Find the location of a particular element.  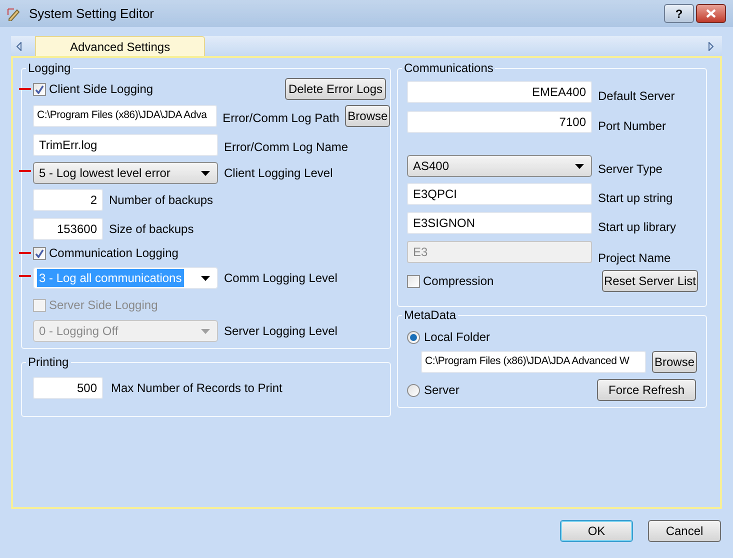

button: Reset Server List is located at coordinates (650, 281).